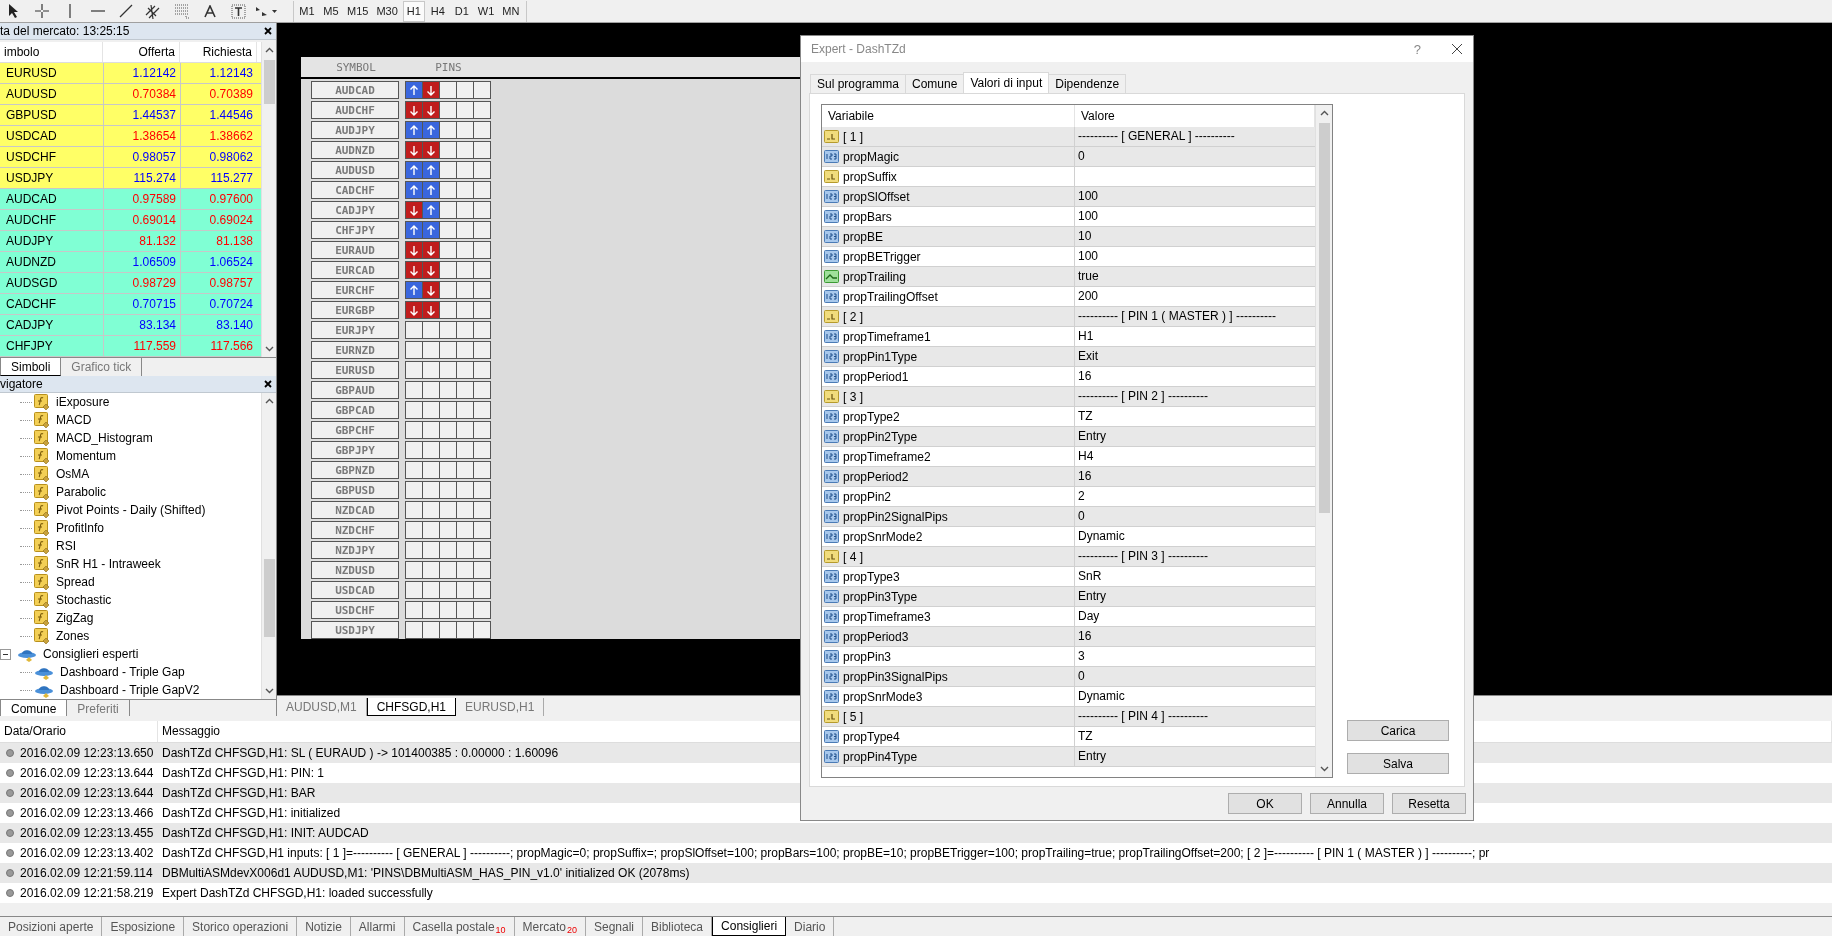 The width and height of the screenshot is (1832, 936). Describe the element at coordinates (1068, 617) in the screenshot. I see `input-row: propTimeframe3 Day` at that location.